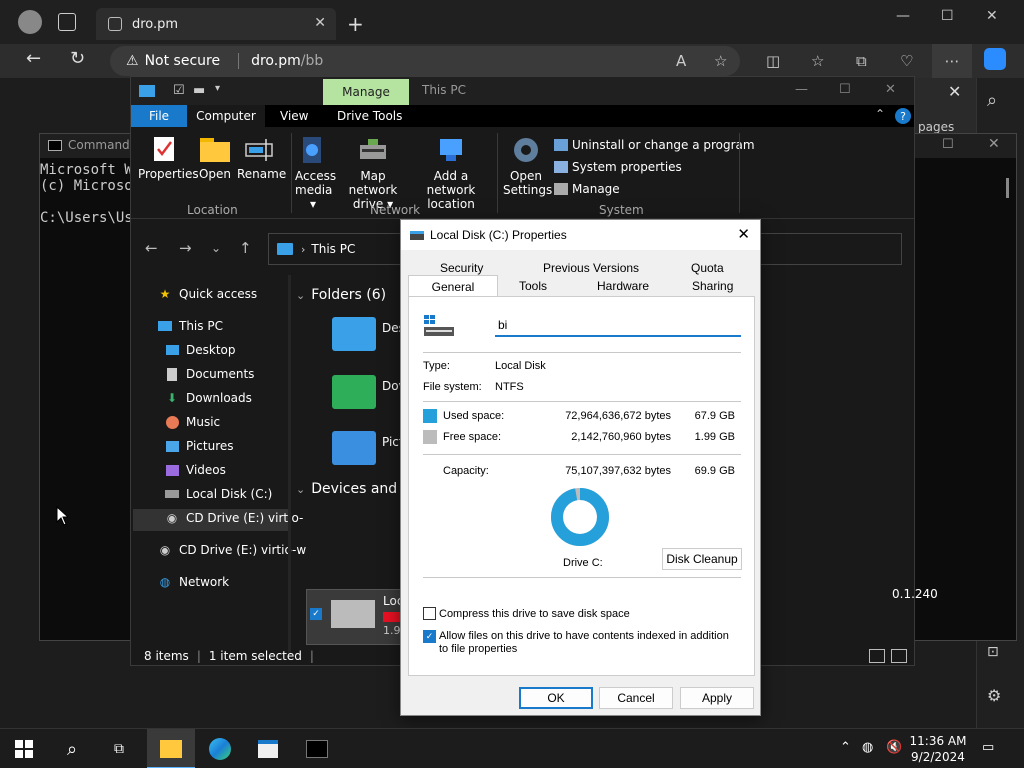 Image resolution: width=1024 pixels, height=768 pixels. What do you see at coordinates (845, 747) in the screenshot?
I see `show-hidden-icons-icon: ⌃` at bounding box center [845, 747].